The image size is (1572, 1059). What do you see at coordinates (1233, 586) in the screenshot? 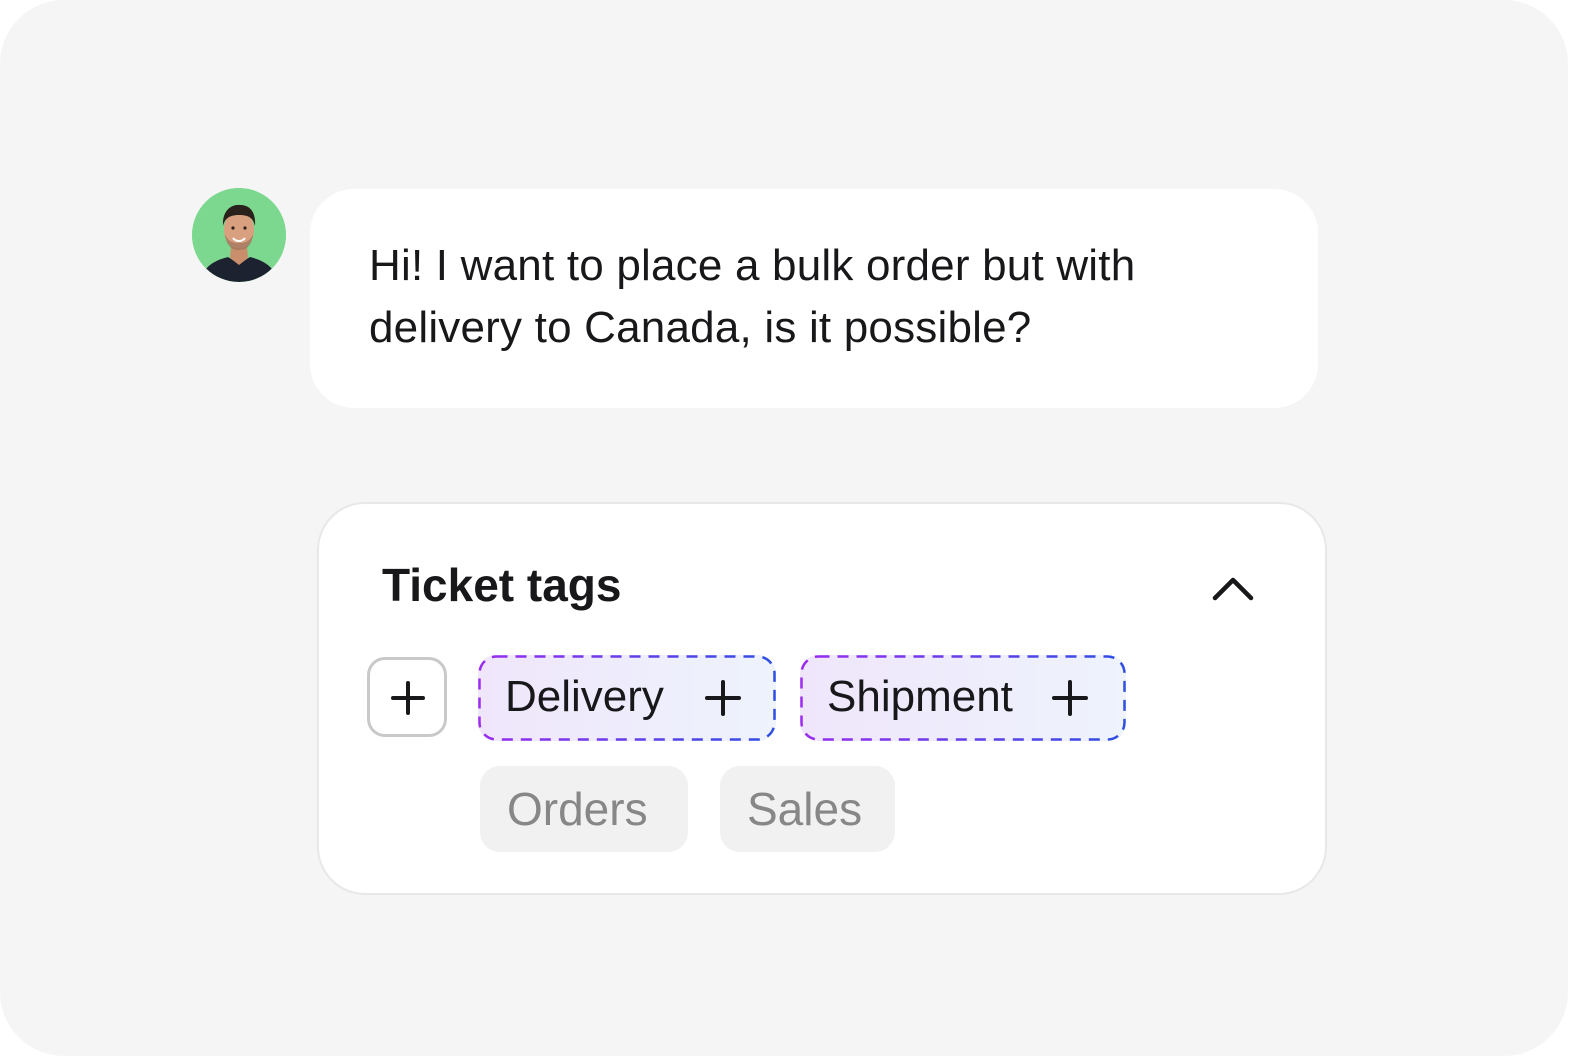
I see `chevron-up-icon` at bounding box center [1233, 586].